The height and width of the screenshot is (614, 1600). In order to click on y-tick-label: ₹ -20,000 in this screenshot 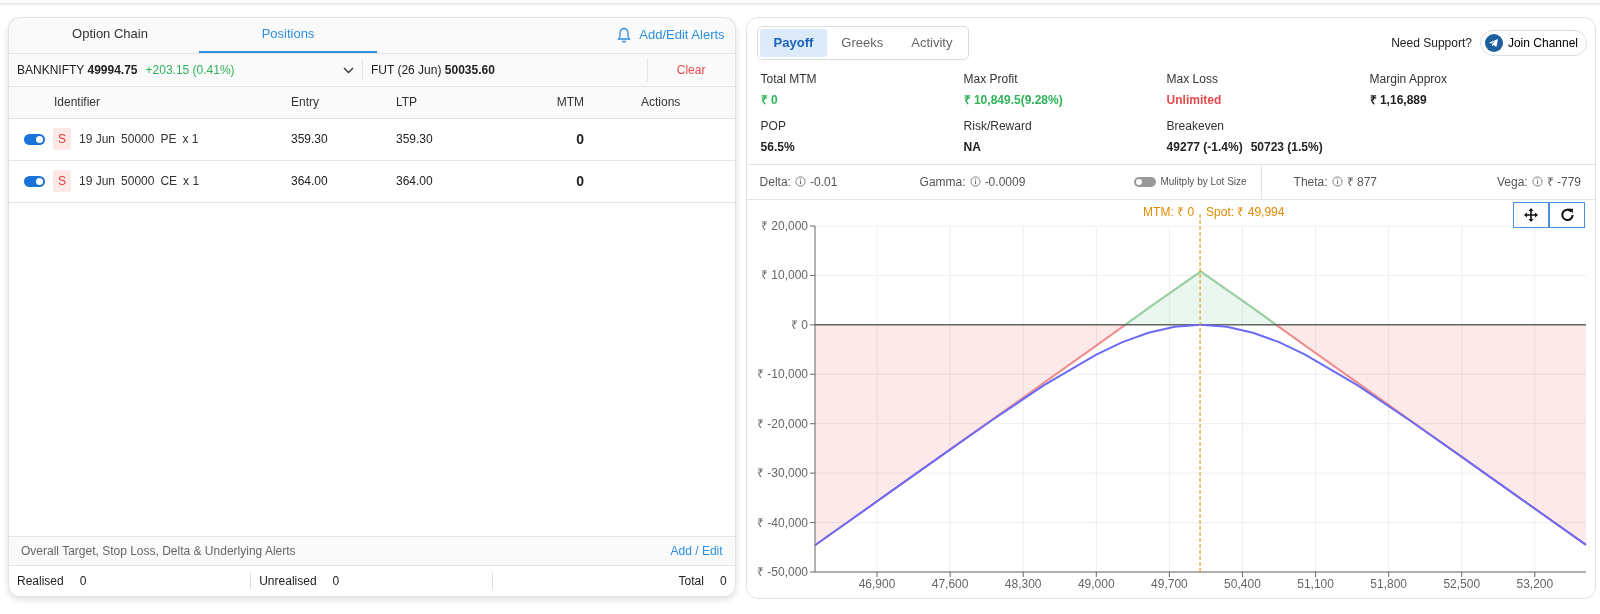, I will do `click(782, 423)`.